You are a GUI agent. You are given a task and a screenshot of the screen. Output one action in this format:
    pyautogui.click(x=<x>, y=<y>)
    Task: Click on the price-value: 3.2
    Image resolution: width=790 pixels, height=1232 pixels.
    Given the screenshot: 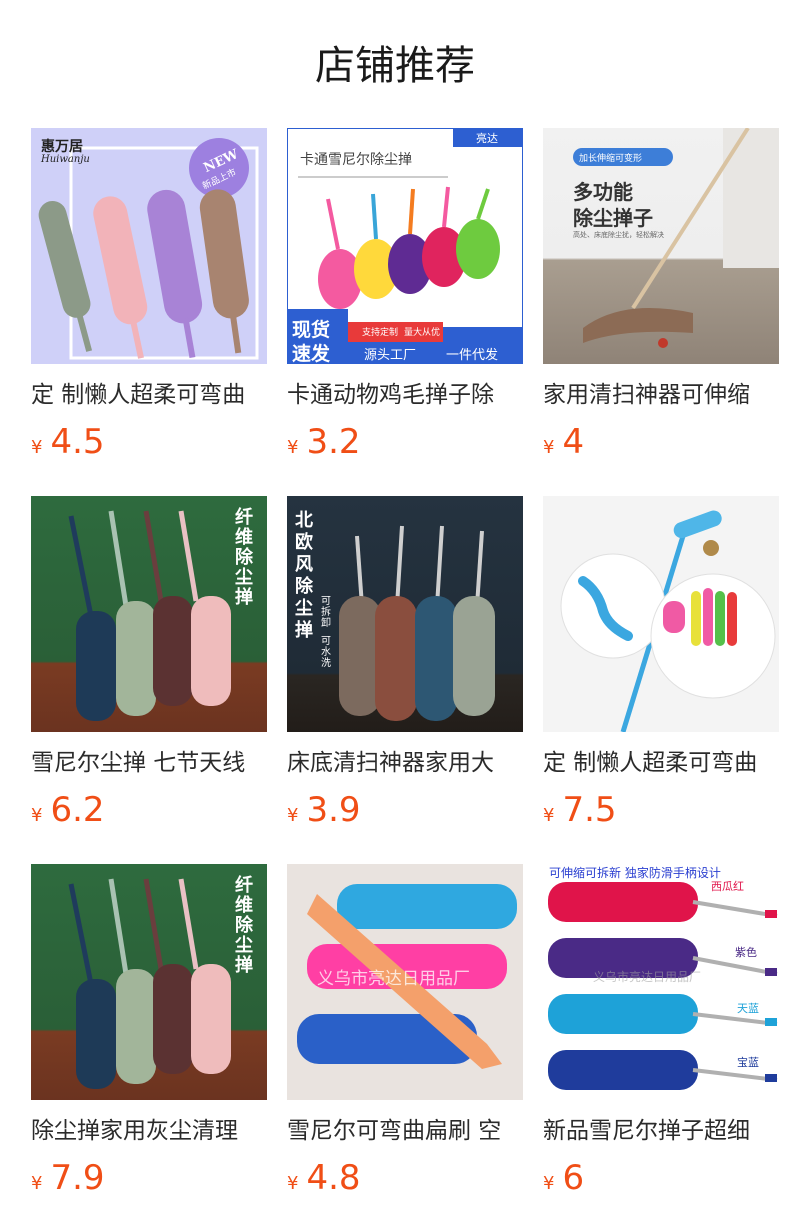 What is the action you would take?
    pyautogui.click(x=333, y=442)
    